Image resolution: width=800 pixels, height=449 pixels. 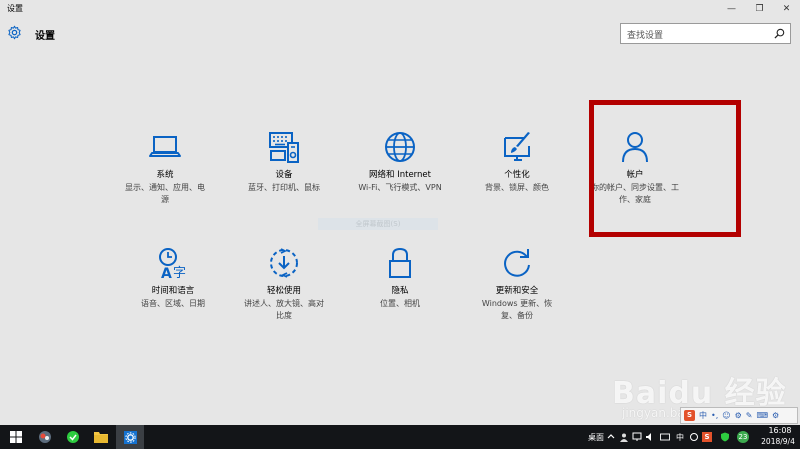 I want to click on category-privacy: 隐私 位置、相机, so click(x=400, y=277).